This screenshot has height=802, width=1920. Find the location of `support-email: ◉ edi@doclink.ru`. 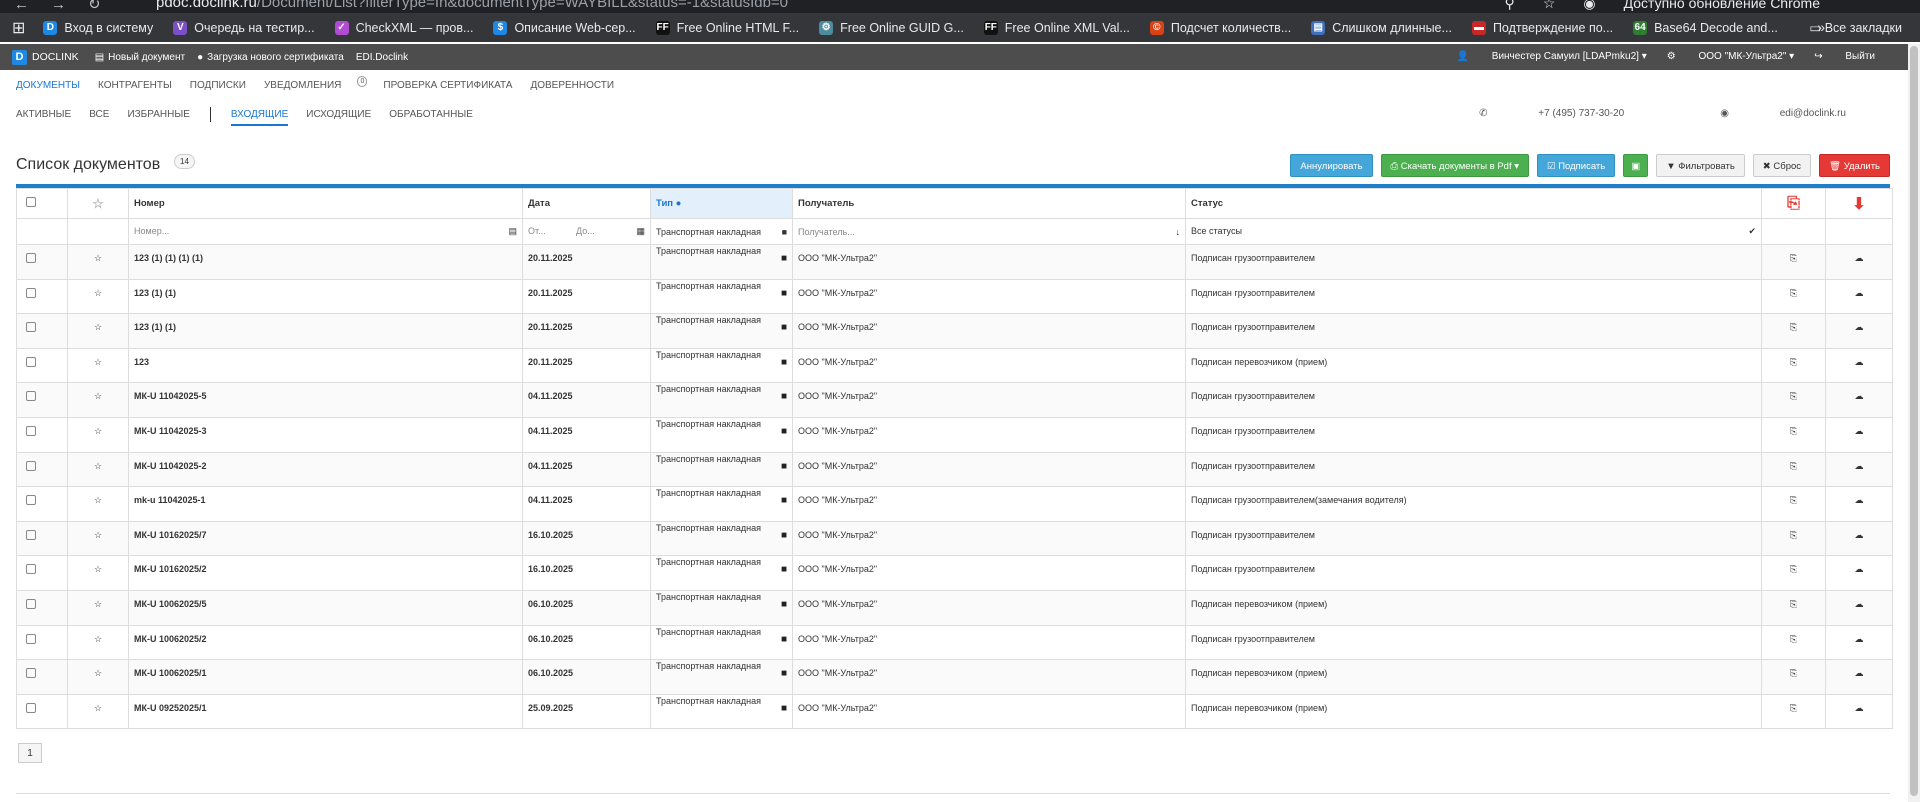

support-email: ◉ edi@doclink.ru is located at coordinates (1777, 113).